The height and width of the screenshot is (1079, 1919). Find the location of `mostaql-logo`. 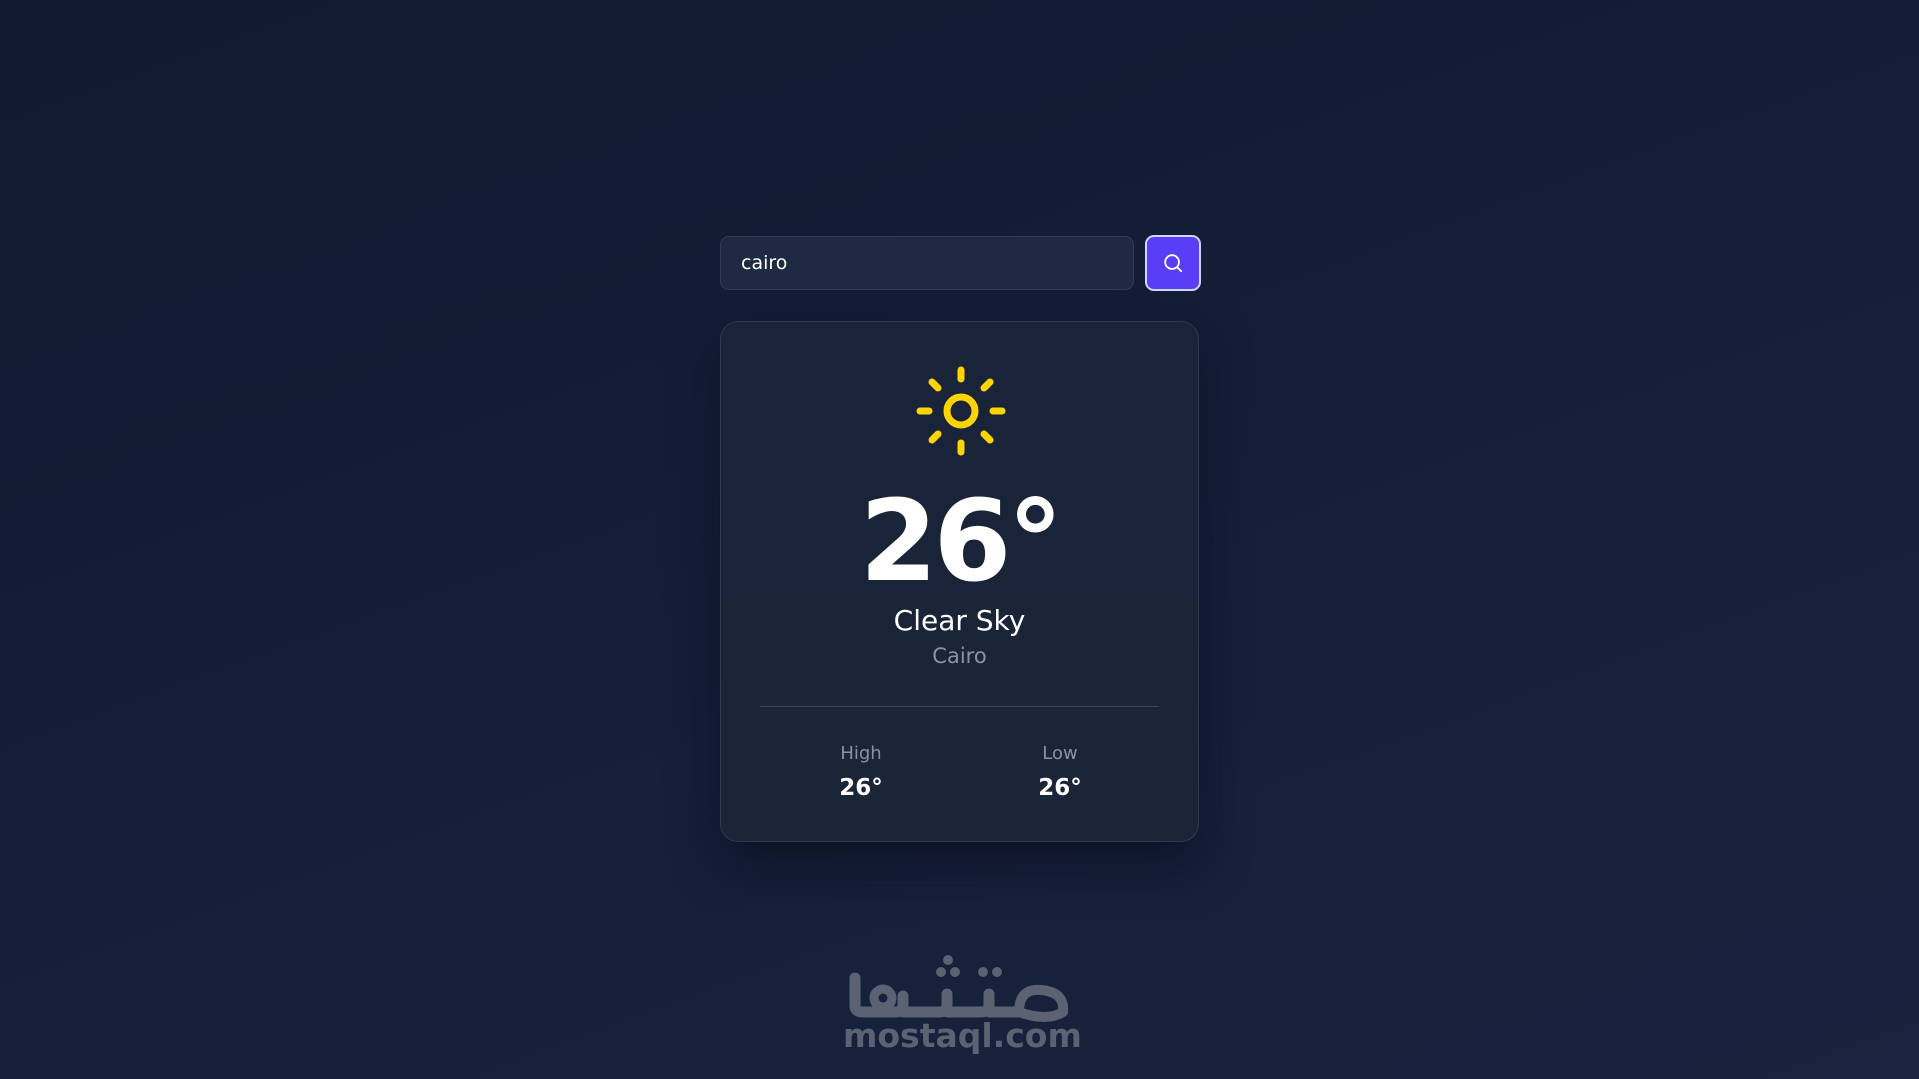

mostaql-logo is located at coordinates (959, 988).